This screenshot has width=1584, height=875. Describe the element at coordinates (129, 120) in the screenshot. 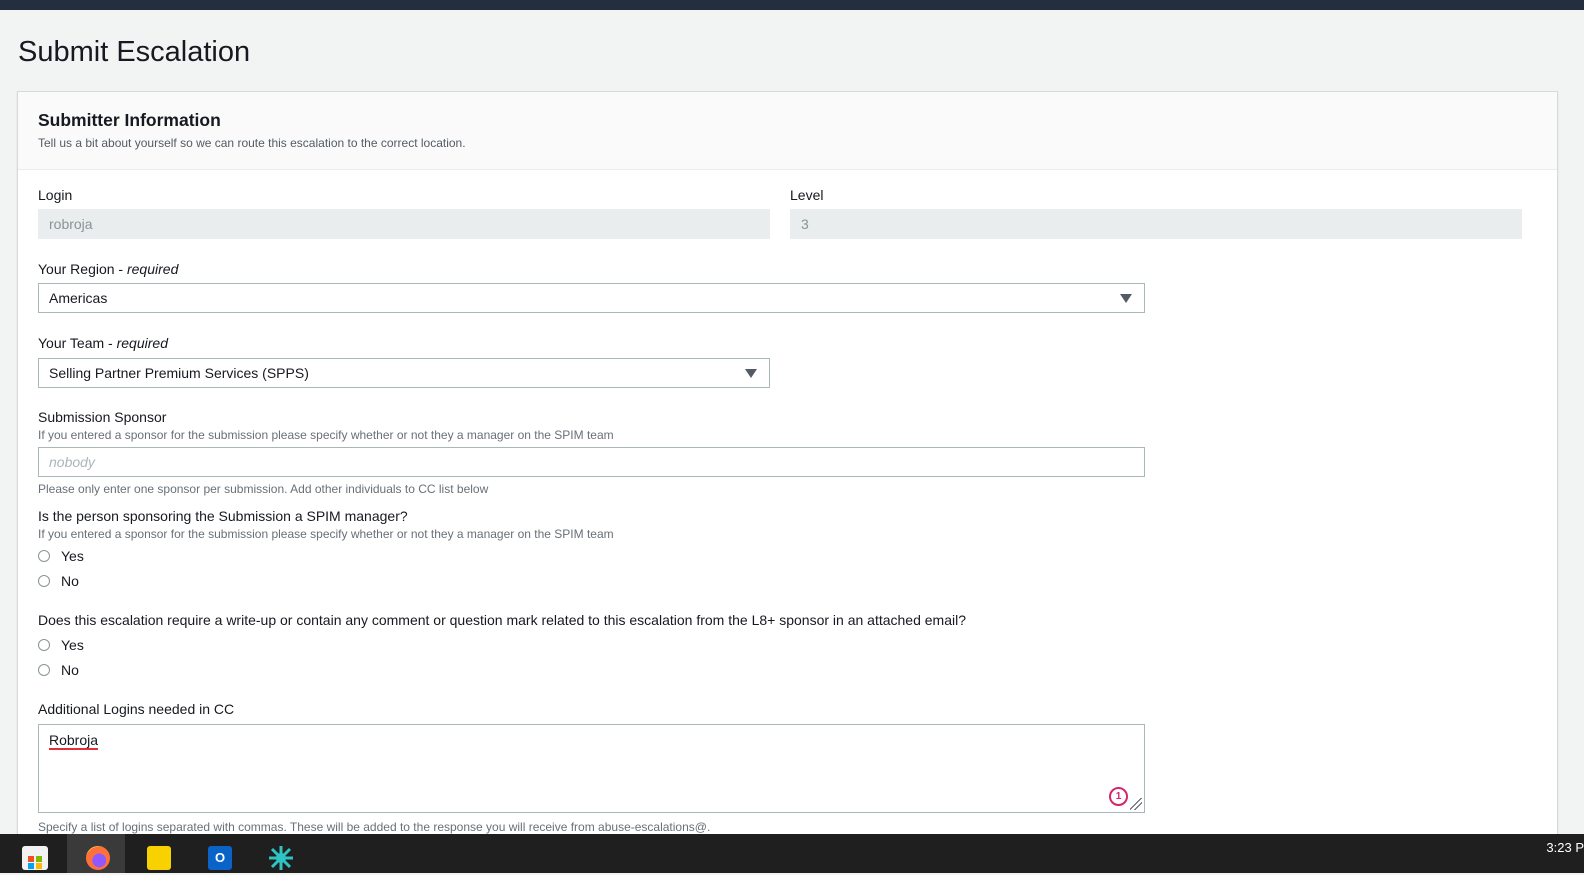

I see `section-title: Submitter Information` at that location.